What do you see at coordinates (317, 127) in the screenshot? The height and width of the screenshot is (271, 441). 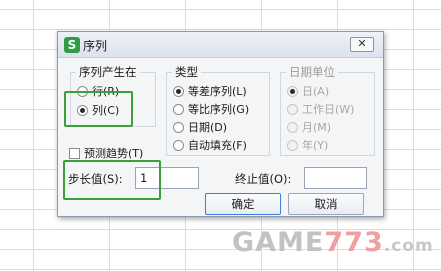 I see `radio-month-label: 月(M)` at bounding box center [317, 127].